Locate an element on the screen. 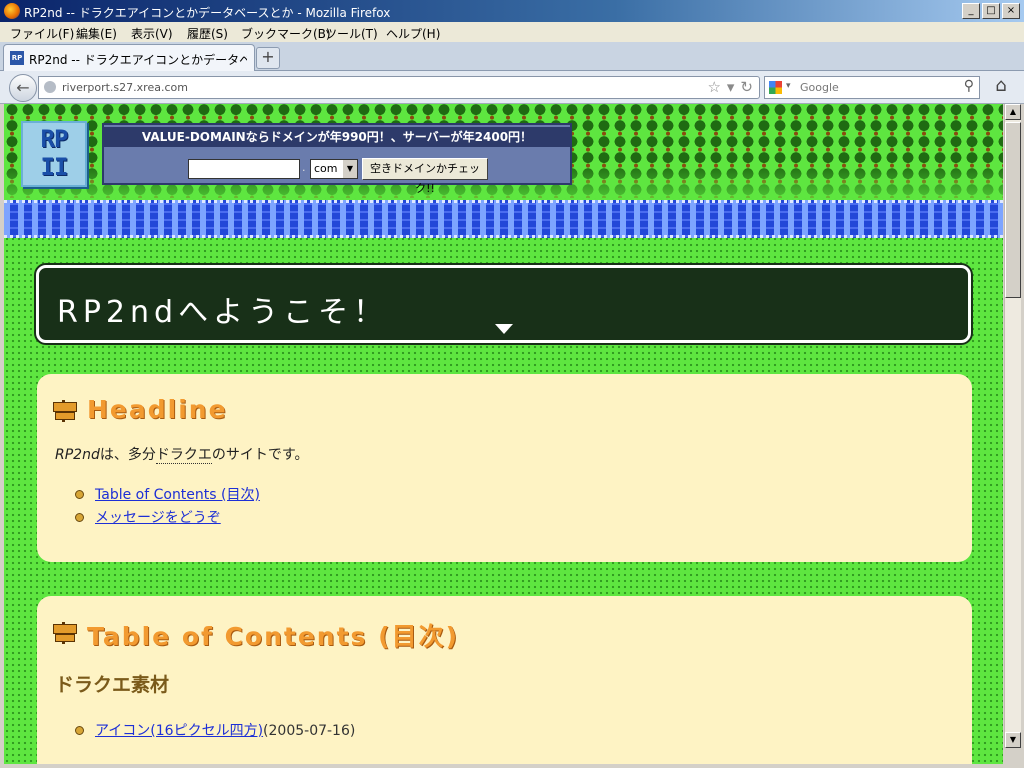 The height and width of the screenshot is (768, 1024). scroll-up-icon: ▲ is located at coordinates (1013, 112).